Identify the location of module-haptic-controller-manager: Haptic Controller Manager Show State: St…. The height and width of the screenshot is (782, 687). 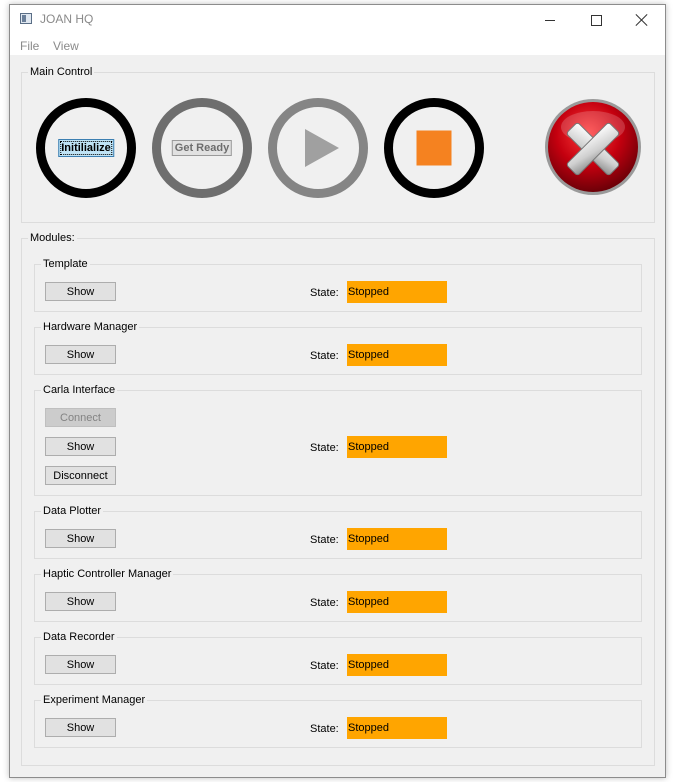
(338, 594).